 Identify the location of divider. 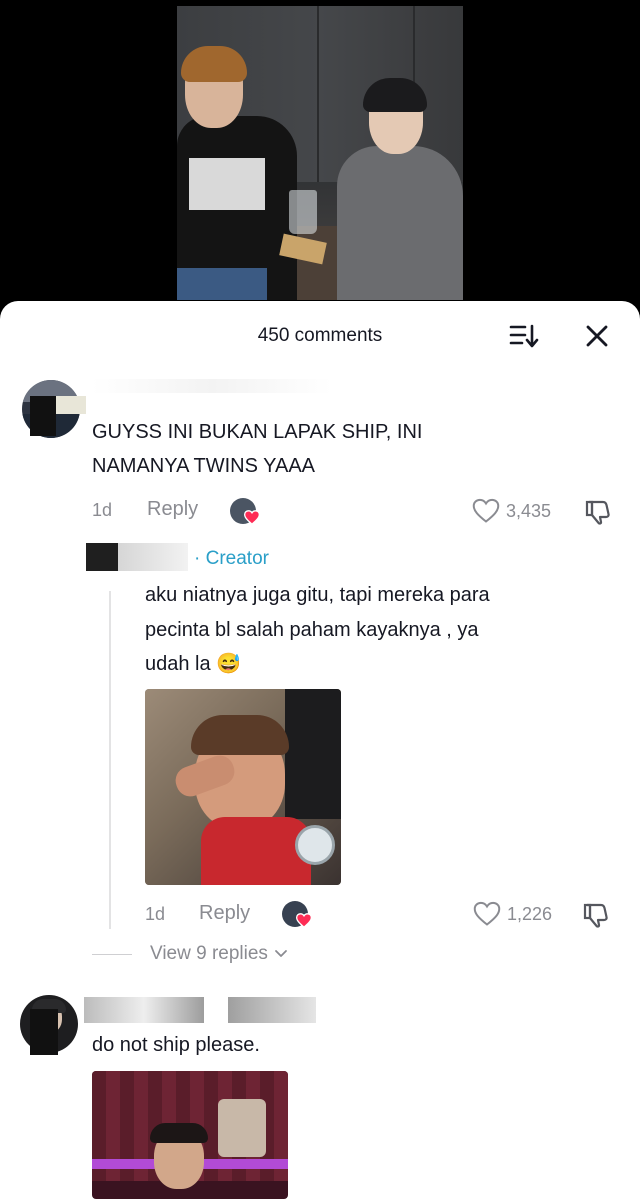
(112, 954).